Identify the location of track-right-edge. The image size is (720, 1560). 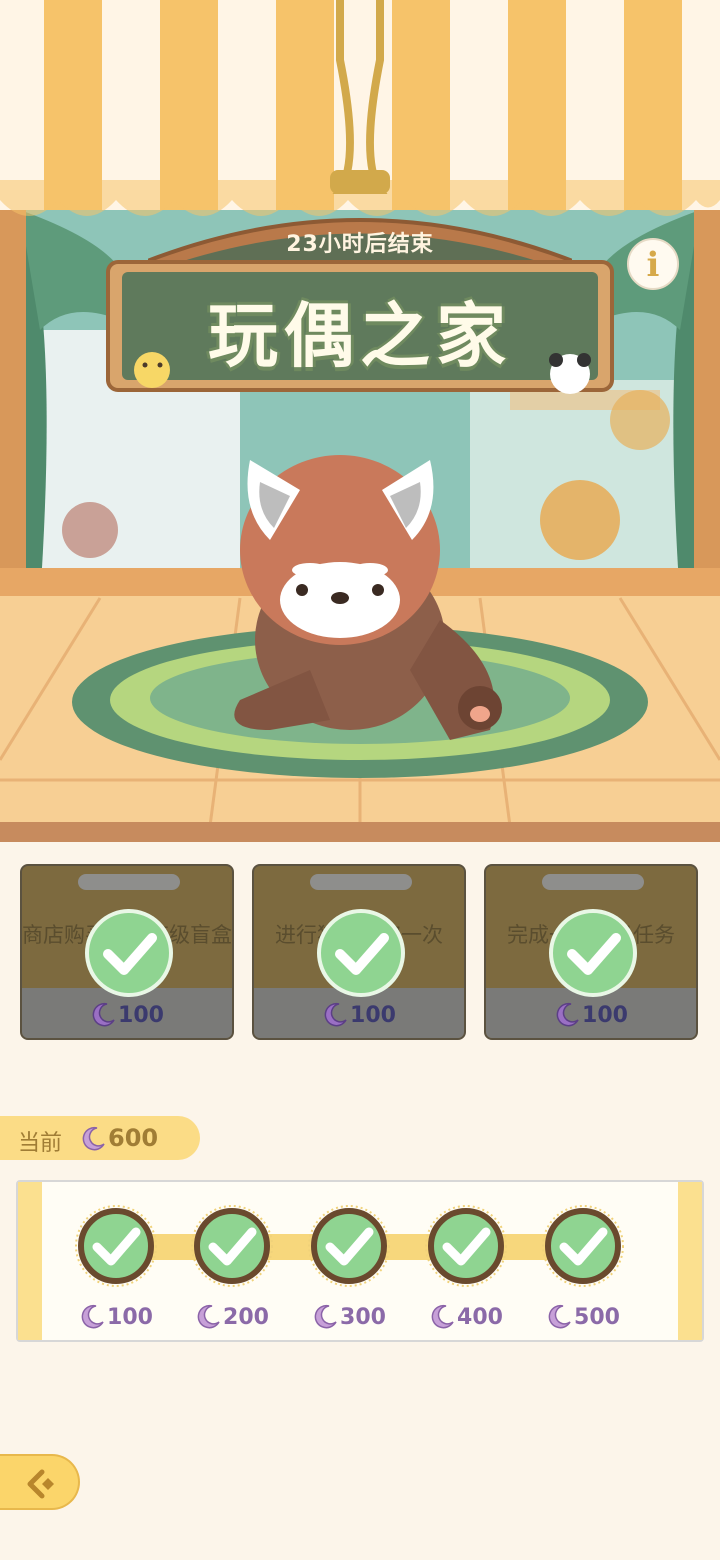
(690, 1261).